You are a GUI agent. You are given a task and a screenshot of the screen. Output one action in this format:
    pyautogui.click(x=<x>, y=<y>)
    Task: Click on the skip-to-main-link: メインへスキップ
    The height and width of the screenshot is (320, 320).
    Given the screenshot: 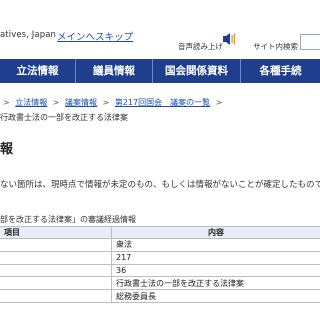 What is the action you would take?
    pyautogui.click(x=95, y=36)
    